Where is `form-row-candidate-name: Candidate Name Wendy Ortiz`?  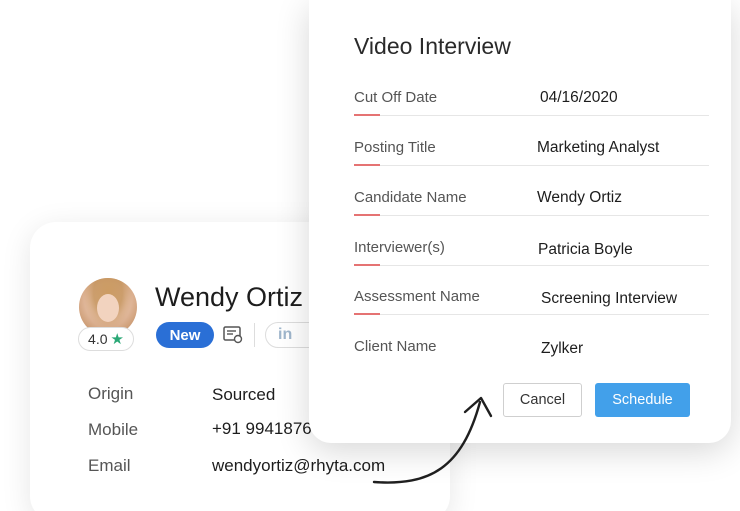 form-row-candidate-name: Candidate Name Wendy Ortiz is located at coordinates (531, 214).